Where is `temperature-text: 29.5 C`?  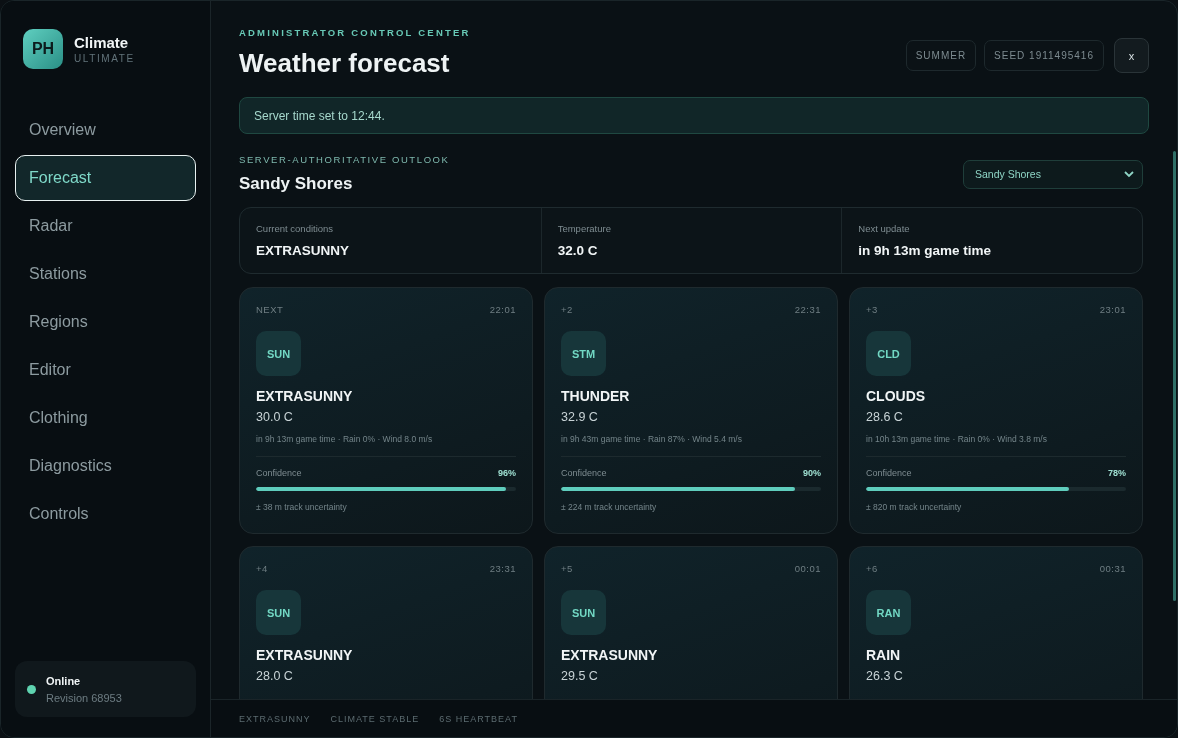
temperature-text: 29.5 C is located at coordinates (580, 676).